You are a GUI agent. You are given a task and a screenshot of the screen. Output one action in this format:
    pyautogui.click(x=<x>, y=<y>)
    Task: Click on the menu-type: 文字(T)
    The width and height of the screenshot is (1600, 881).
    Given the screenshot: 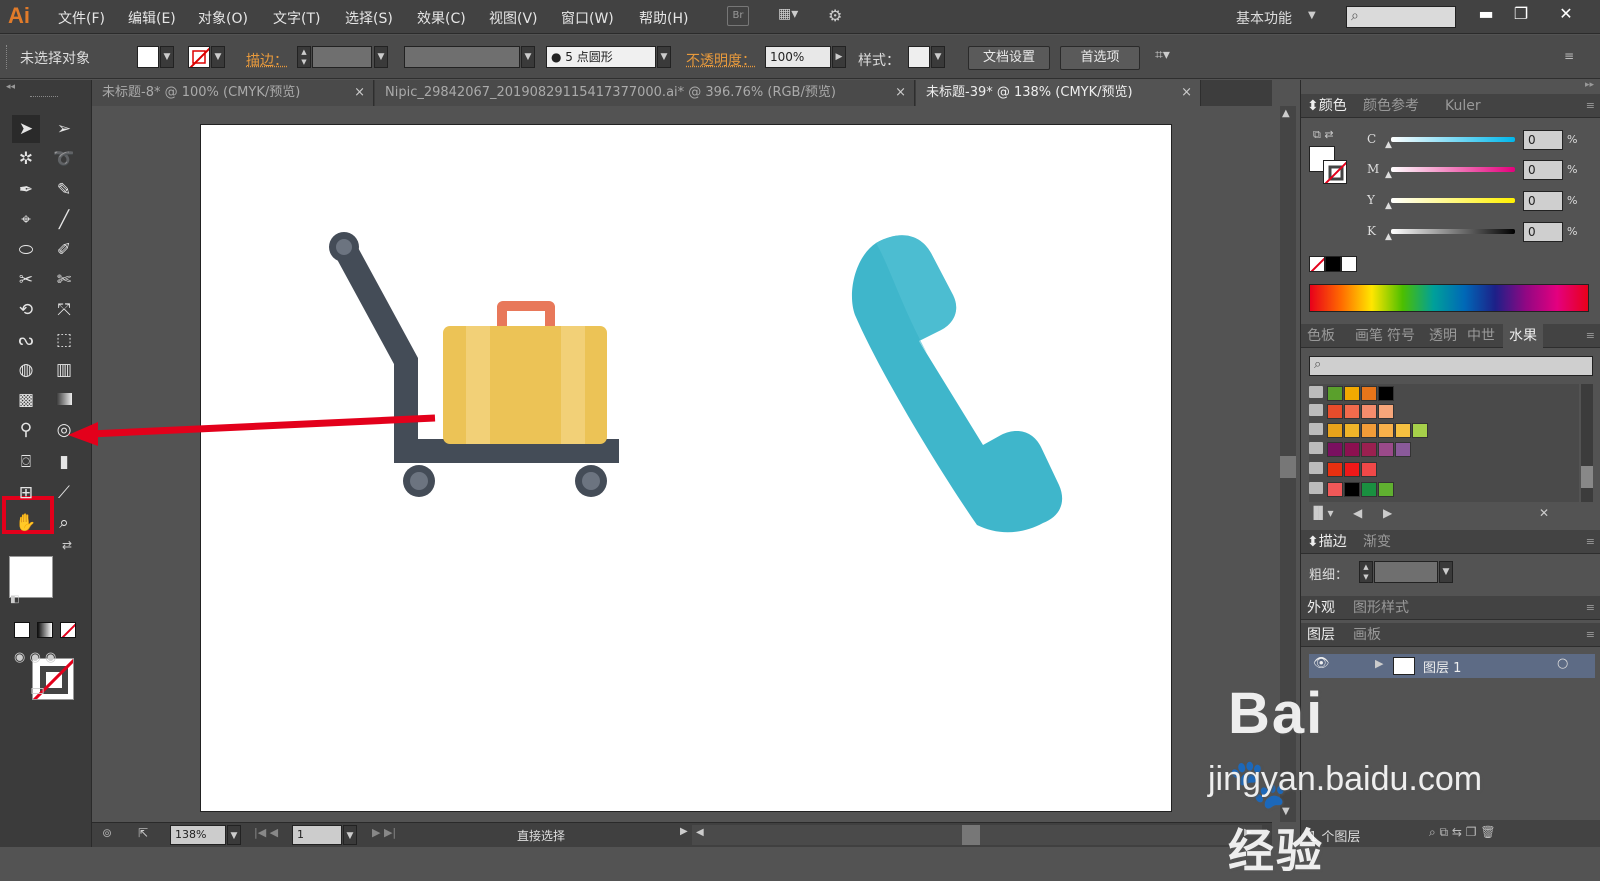 What is the action you would take?
    pyautogui.click(x=296, y=18)
    